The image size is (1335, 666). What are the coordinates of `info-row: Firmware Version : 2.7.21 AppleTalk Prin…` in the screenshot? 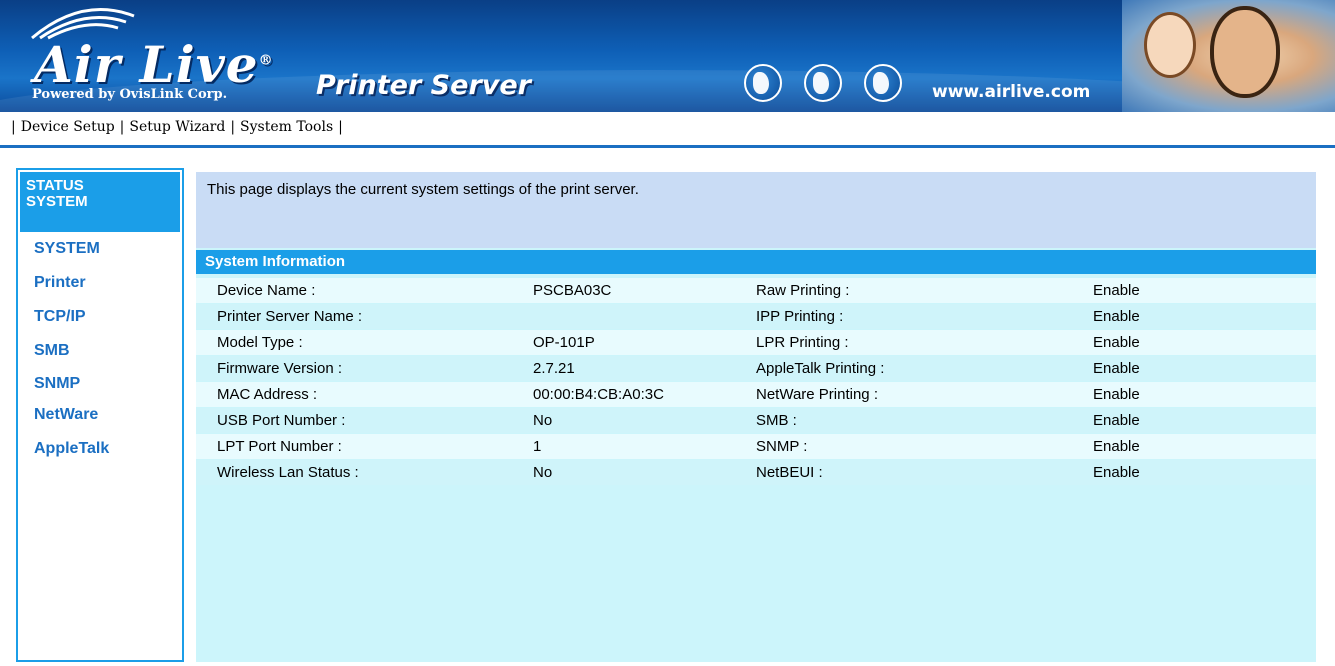 It's located at (756, 368).